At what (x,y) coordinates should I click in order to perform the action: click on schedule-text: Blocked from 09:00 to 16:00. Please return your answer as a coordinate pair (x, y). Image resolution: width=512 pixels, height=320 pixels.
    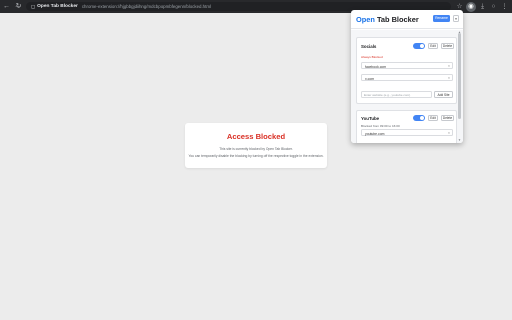
    Looking at the image, I should click on (380, 126).